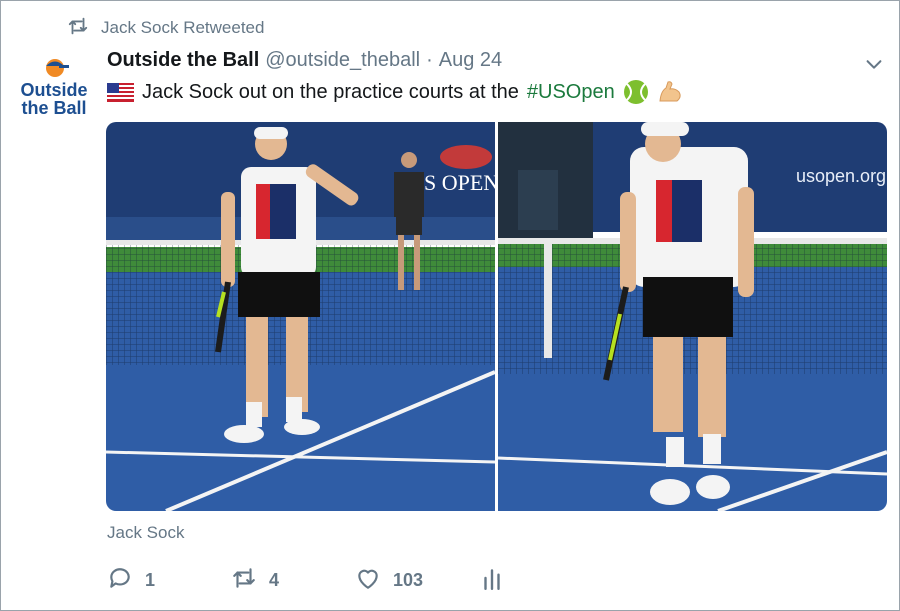  Describe the element at coordinates (408, 579) in the screenshot. I see `like-count: 103` at that location.